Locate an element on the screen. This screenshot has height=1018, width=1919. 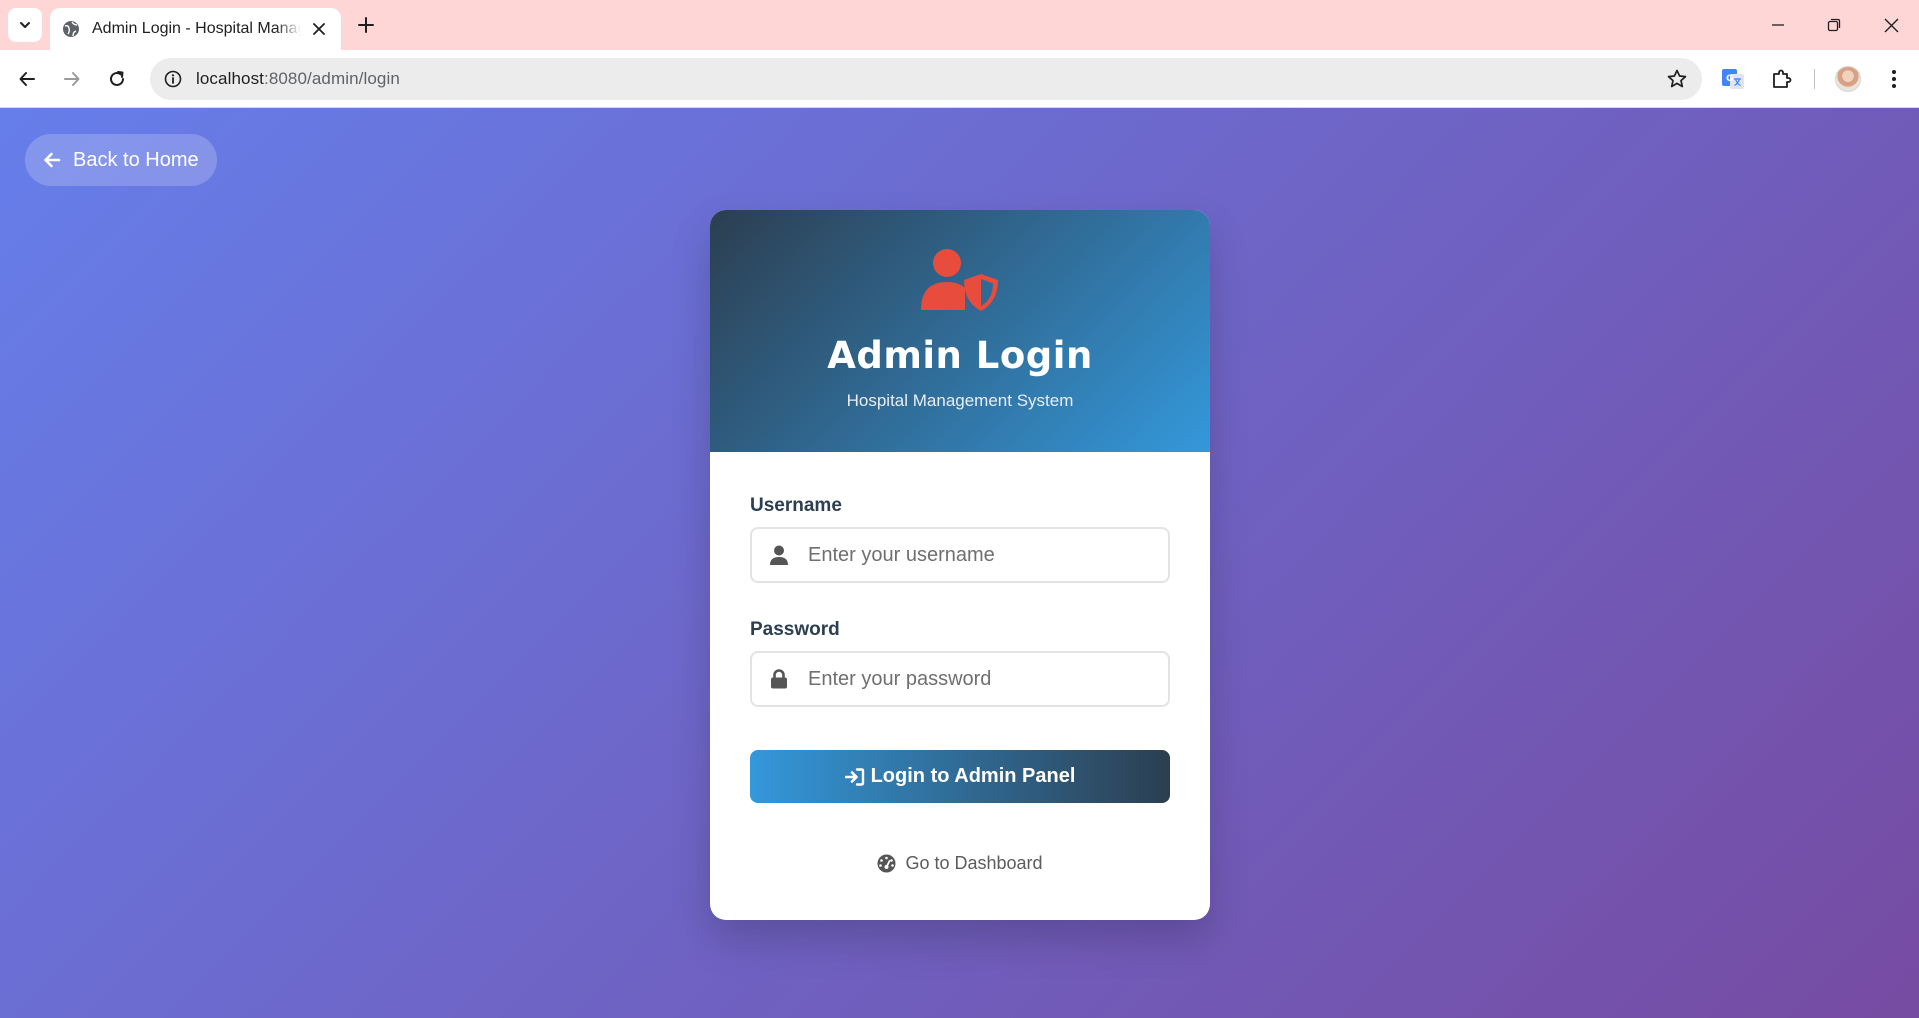
plus-icon is located at coordinates (366, 25).